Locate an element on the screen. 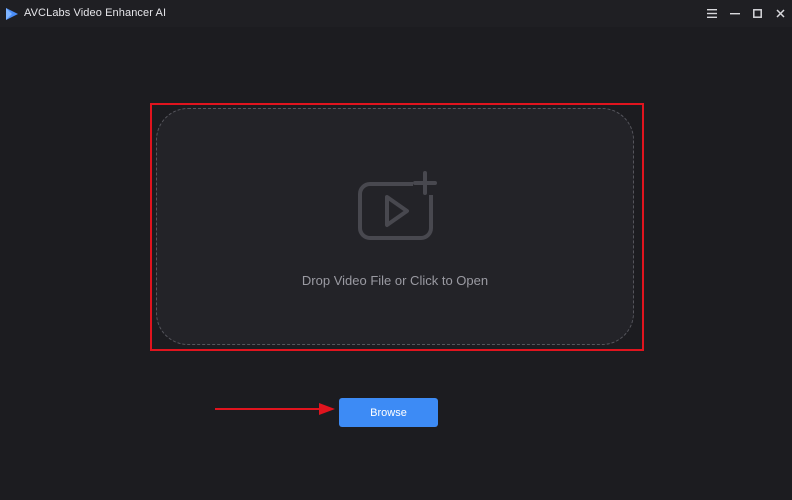 The height and width of the screenshot is (500, 792). minimize-button is located at coordinates (734, 13).